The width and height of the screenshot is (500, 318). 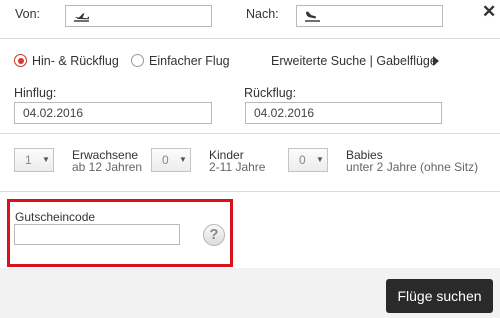 What do you see at coordinates (138, 16) in the screenshot?
I see `from-airport-input` at bounding box center [138, 16].